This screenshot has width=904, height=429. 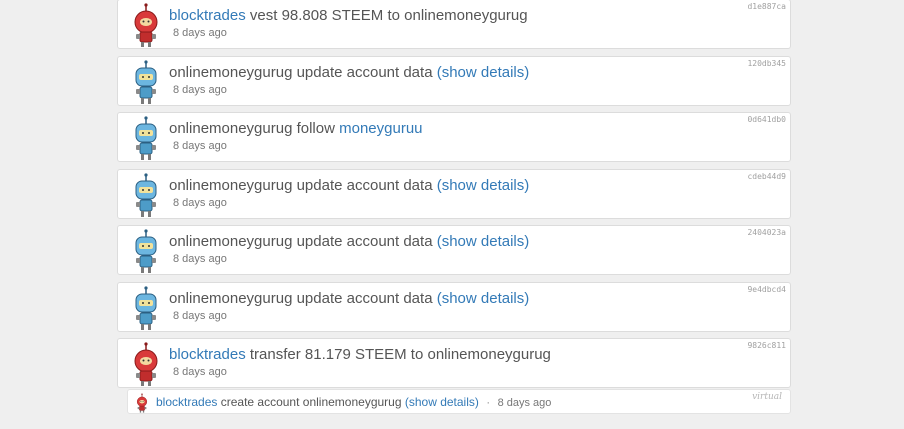 I want to click on operation-description: onlinemoneygurug follow moneyguruu, so click(x=296, y=128).